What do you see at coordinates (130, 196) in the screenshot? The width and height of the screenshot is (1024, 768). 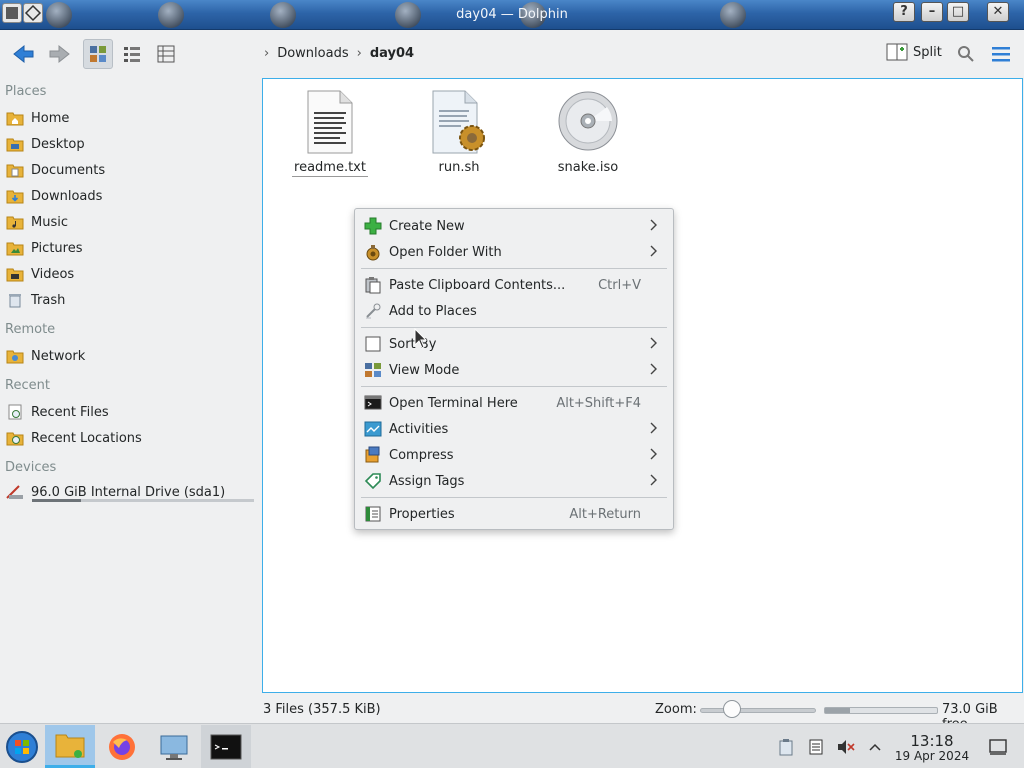 I see `sidebar-item-downloads: Downloads` at bounding box center [130, 196].